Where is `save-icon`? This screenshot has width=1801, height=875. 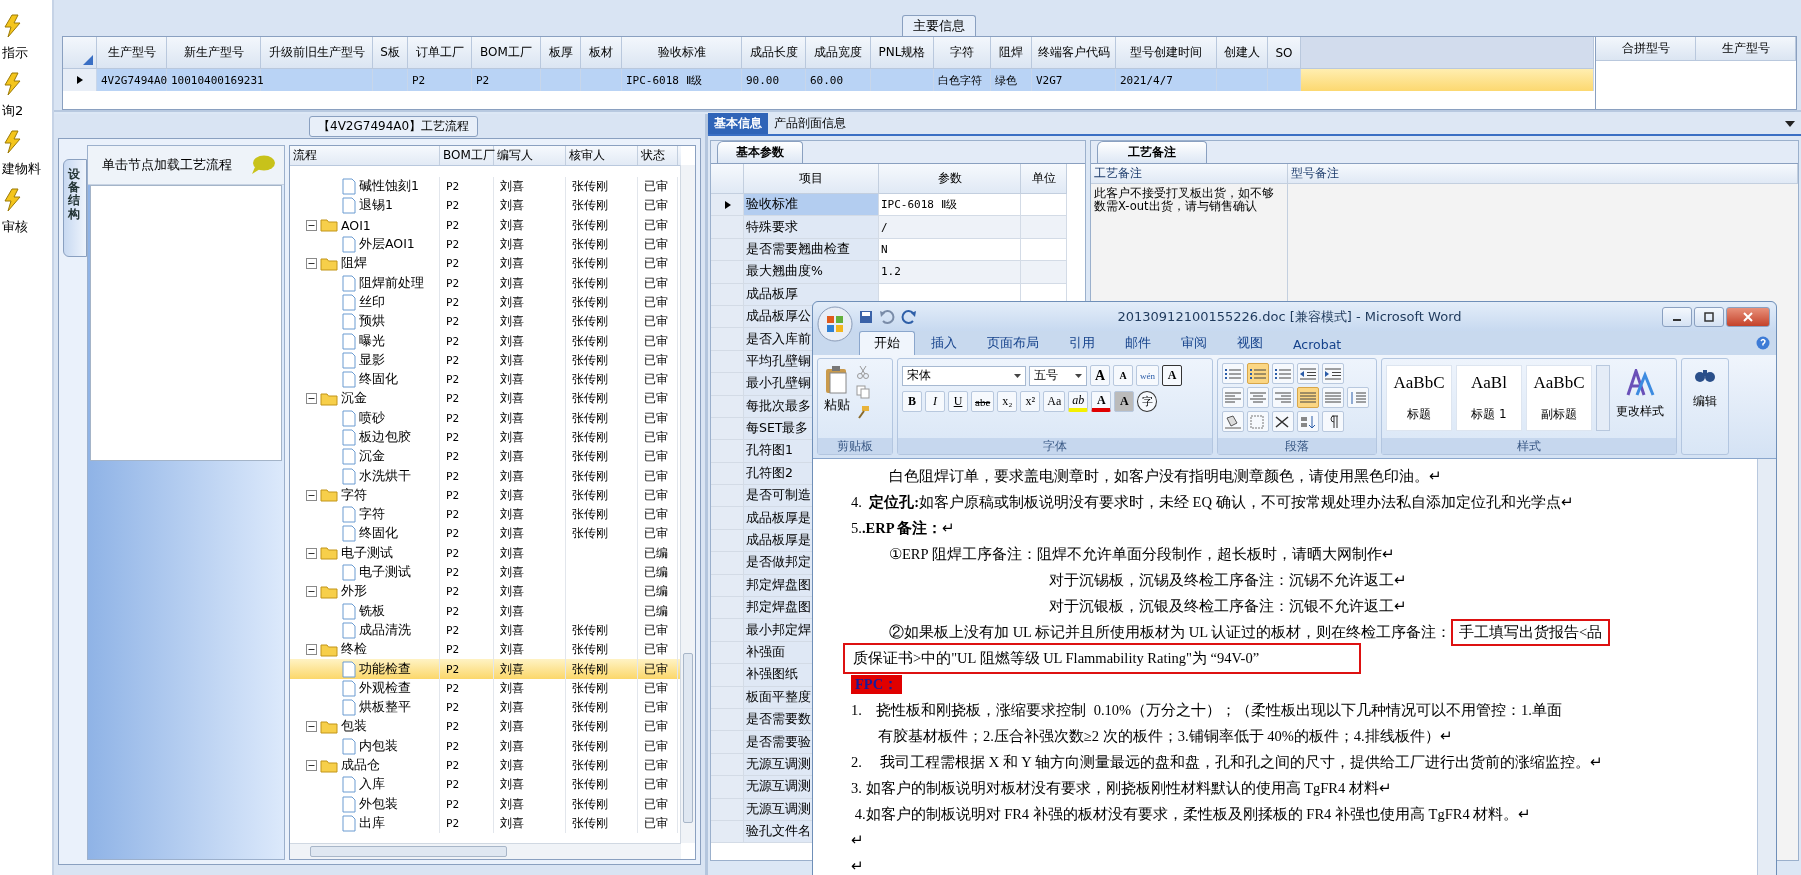 save-icon is located at coordinates (866, 316).